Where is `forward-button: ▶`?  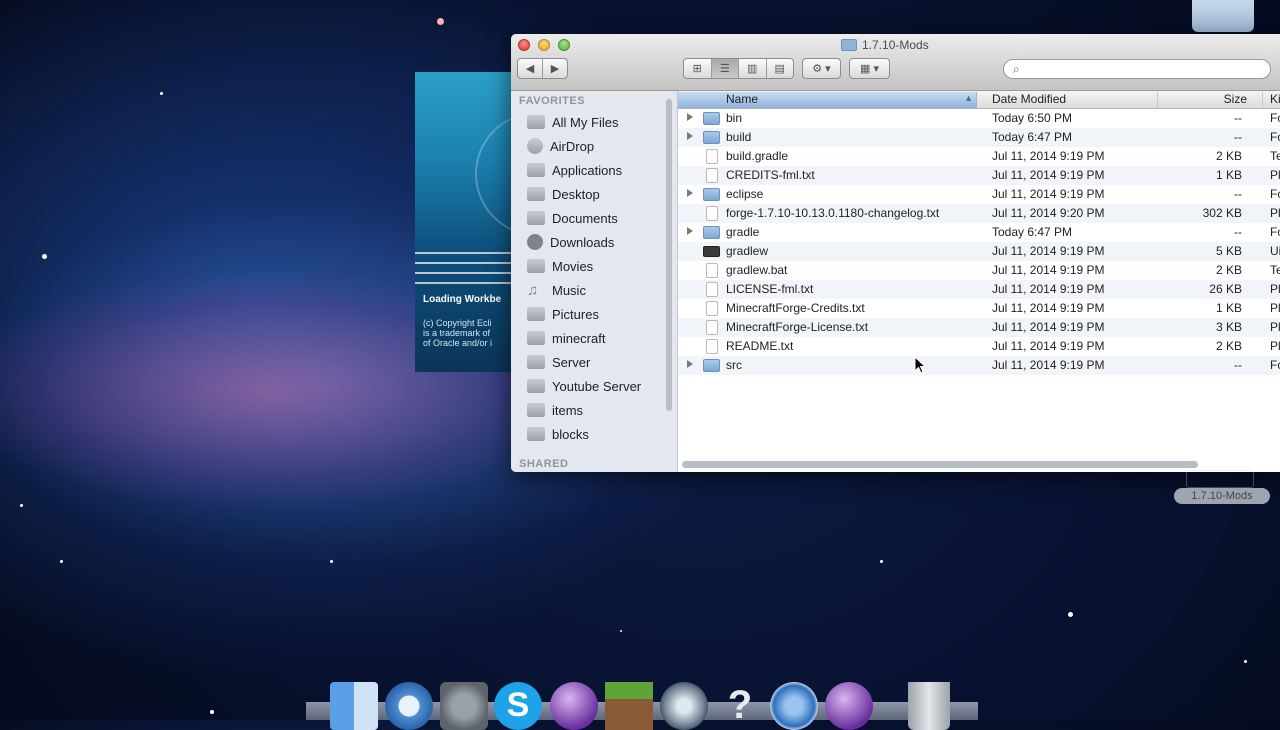 forward-button: ▶ is located at coordinates (555, 68).